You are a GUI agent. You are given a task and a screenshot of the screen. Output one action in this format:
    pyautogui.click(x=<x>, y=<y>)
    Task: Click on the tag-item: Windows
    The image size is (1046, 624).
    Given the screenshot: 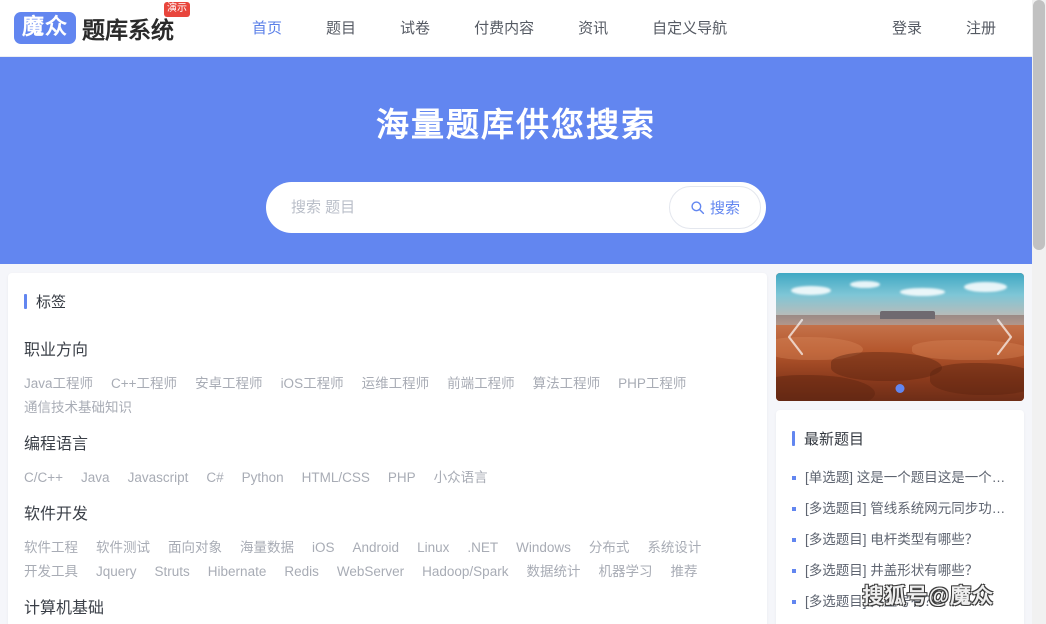 What is the action you would take?
    pyautogui.click(x=543, y=548)
    